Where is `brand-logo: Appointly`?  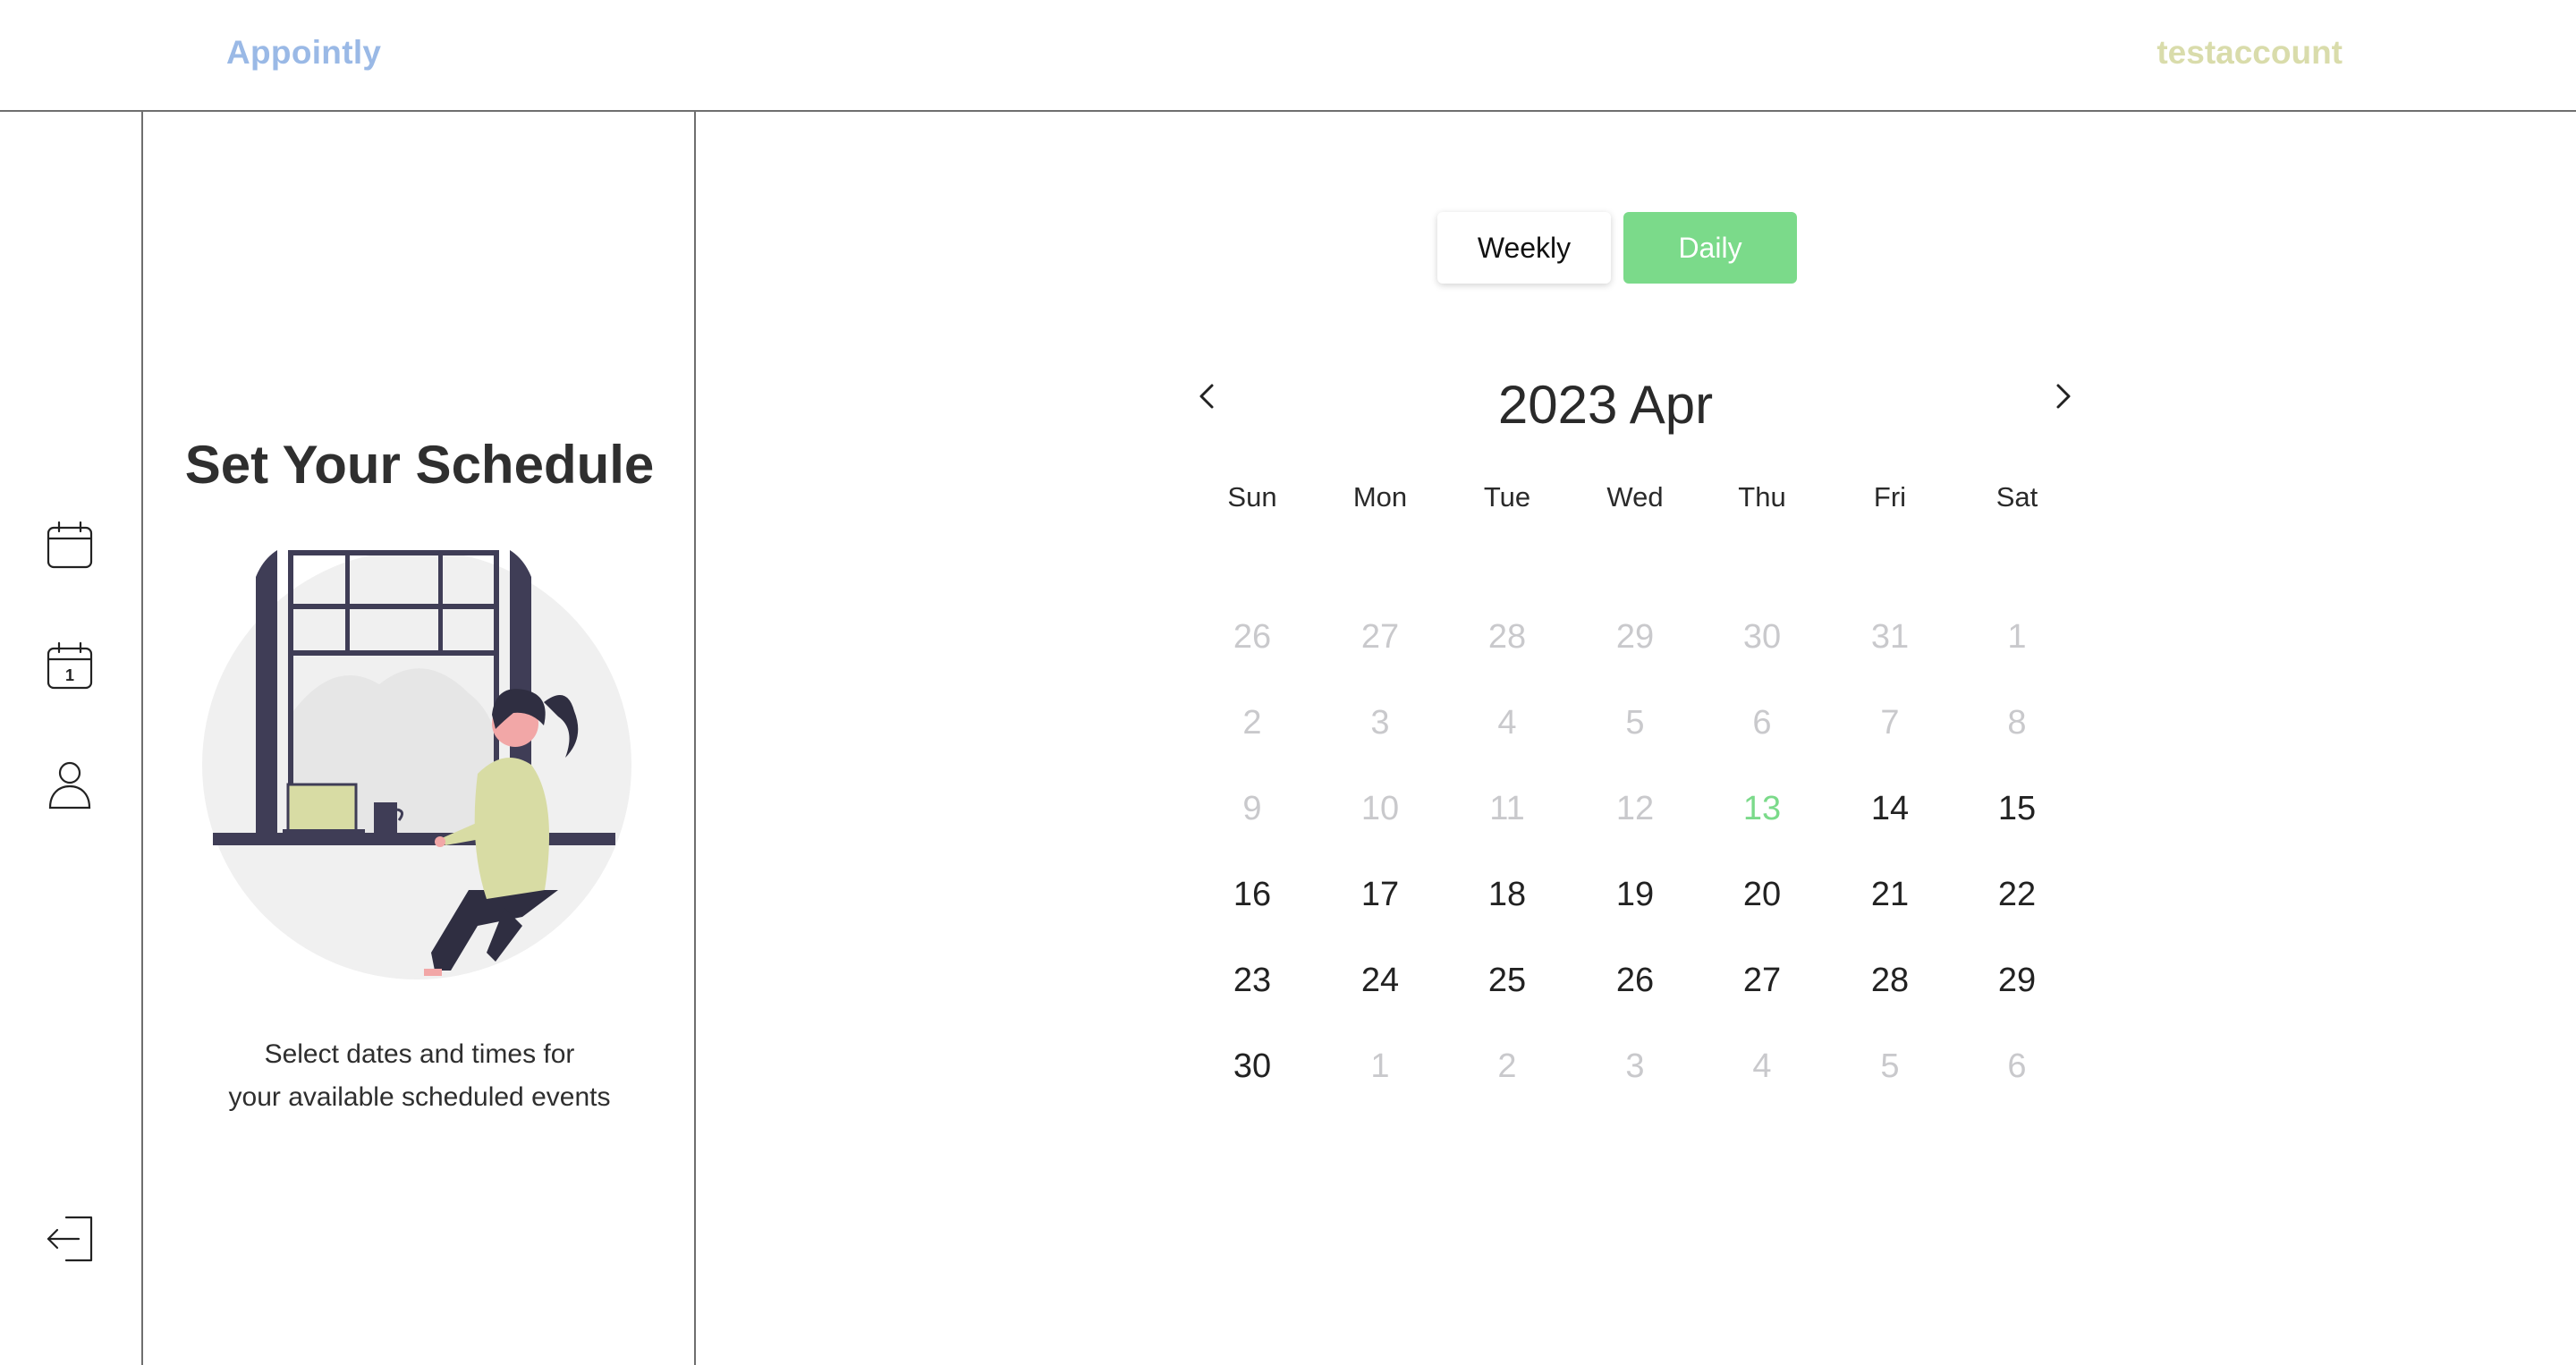
brand-logo: Appointly is located at coordinates (303, 53).